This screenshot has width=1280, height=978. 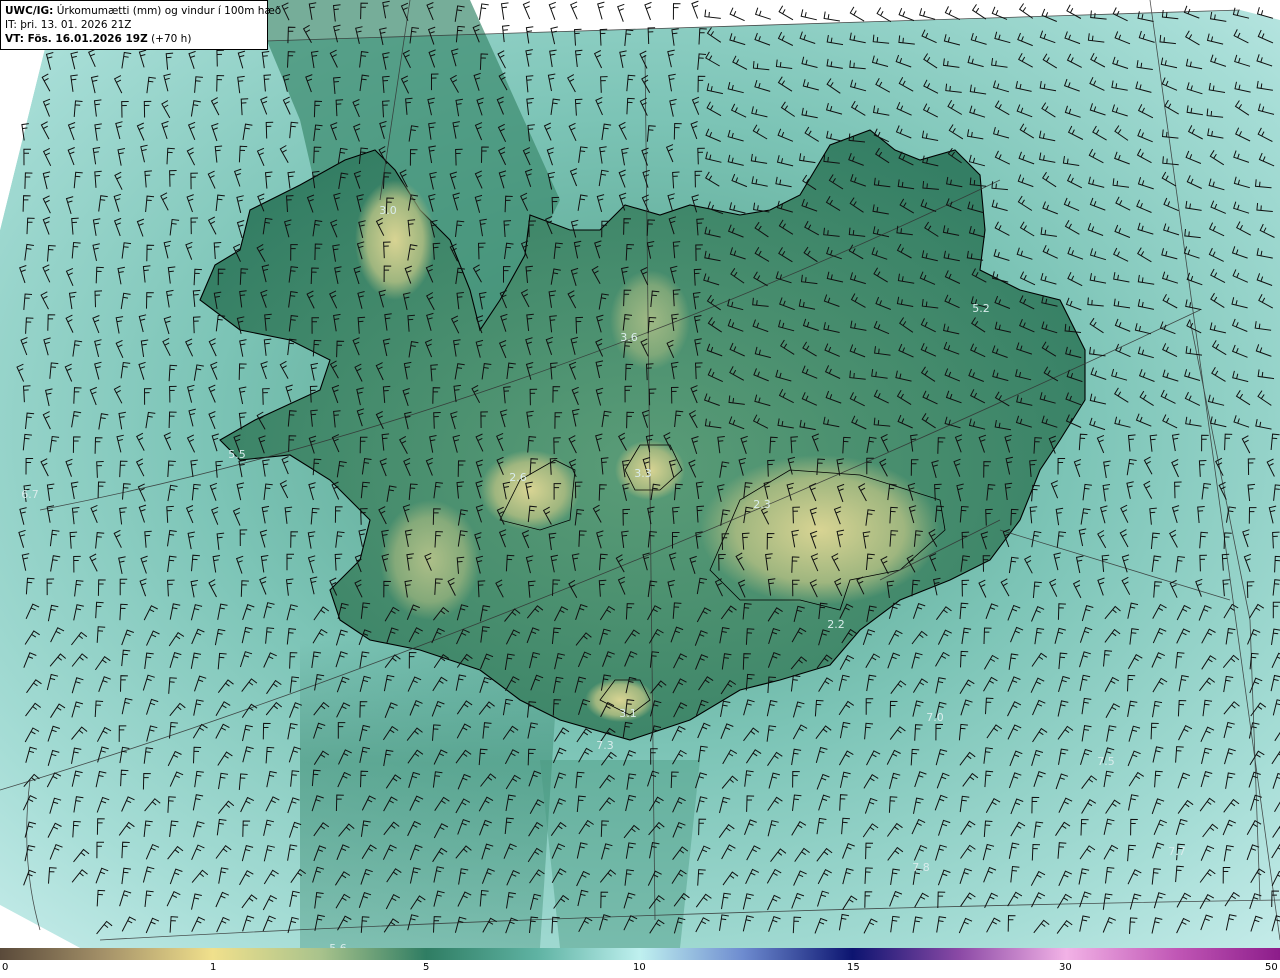 What do you see at coordinates (213, 967) in the screenshot?
I see `colorbar-tick: 1` at bounding box center [213, 967].